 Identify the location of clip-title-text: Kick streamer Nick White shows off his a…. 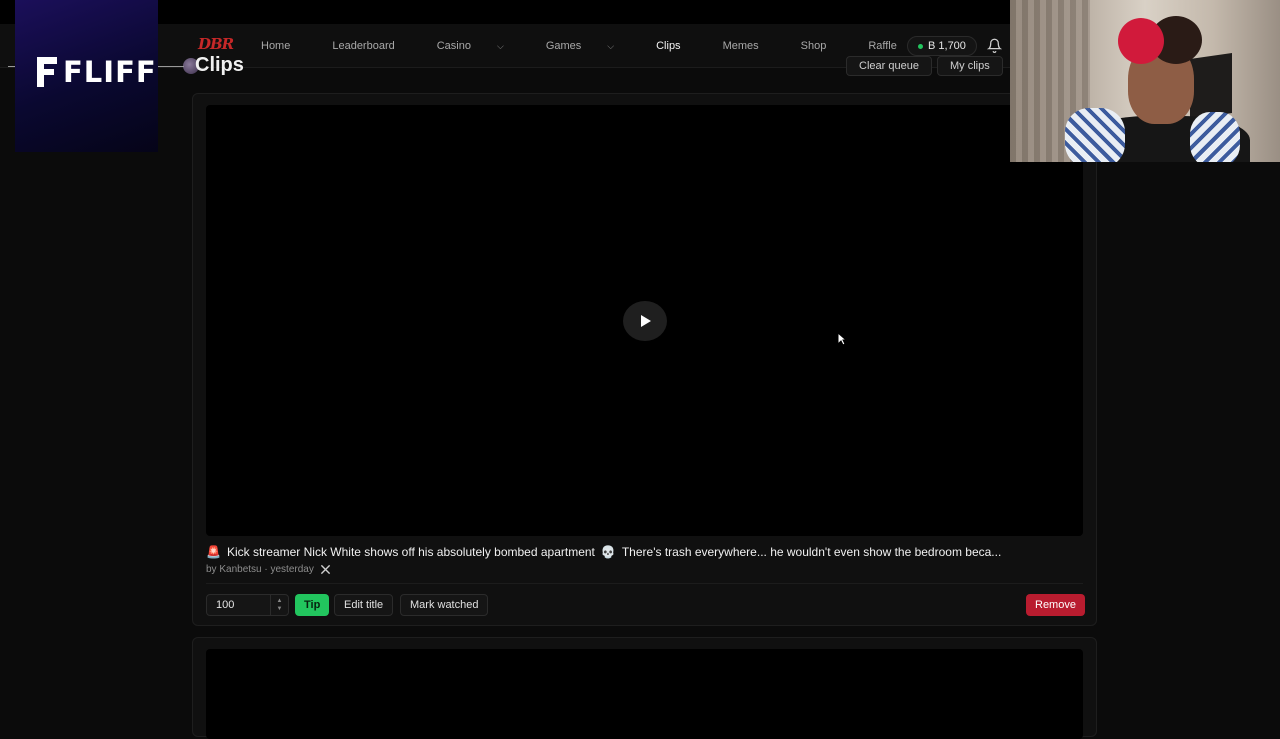
(410, 552).